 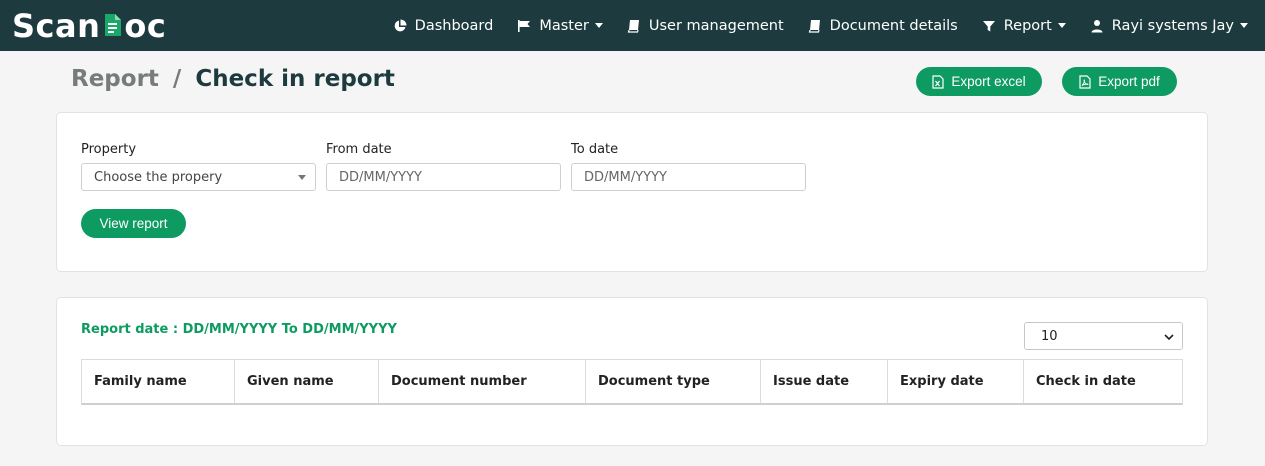 I want to click on report-date-range: Report date : DD/MM/YYYY To DD/MM/YYYY, so click(x=239, y=329).